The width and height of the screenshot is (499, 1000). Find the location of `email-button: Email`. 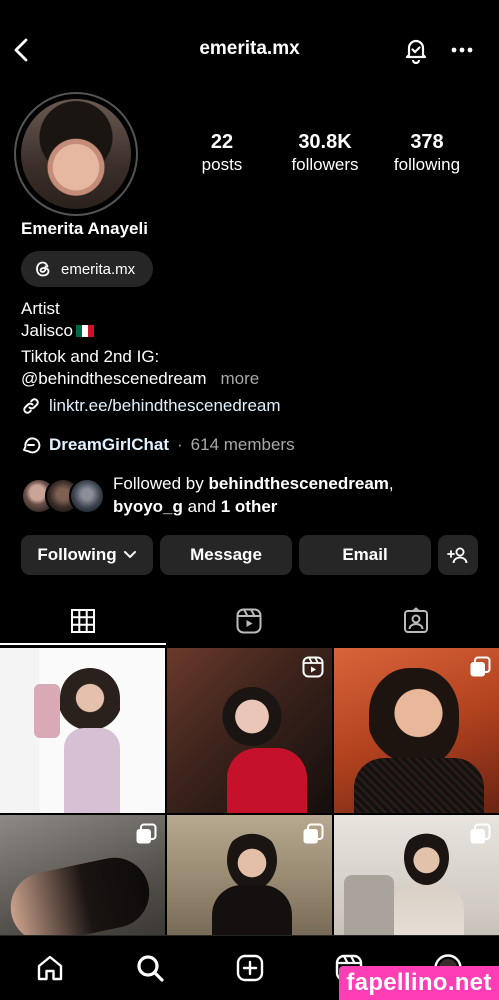

email-button: Email is located at coordinates (365, 555).